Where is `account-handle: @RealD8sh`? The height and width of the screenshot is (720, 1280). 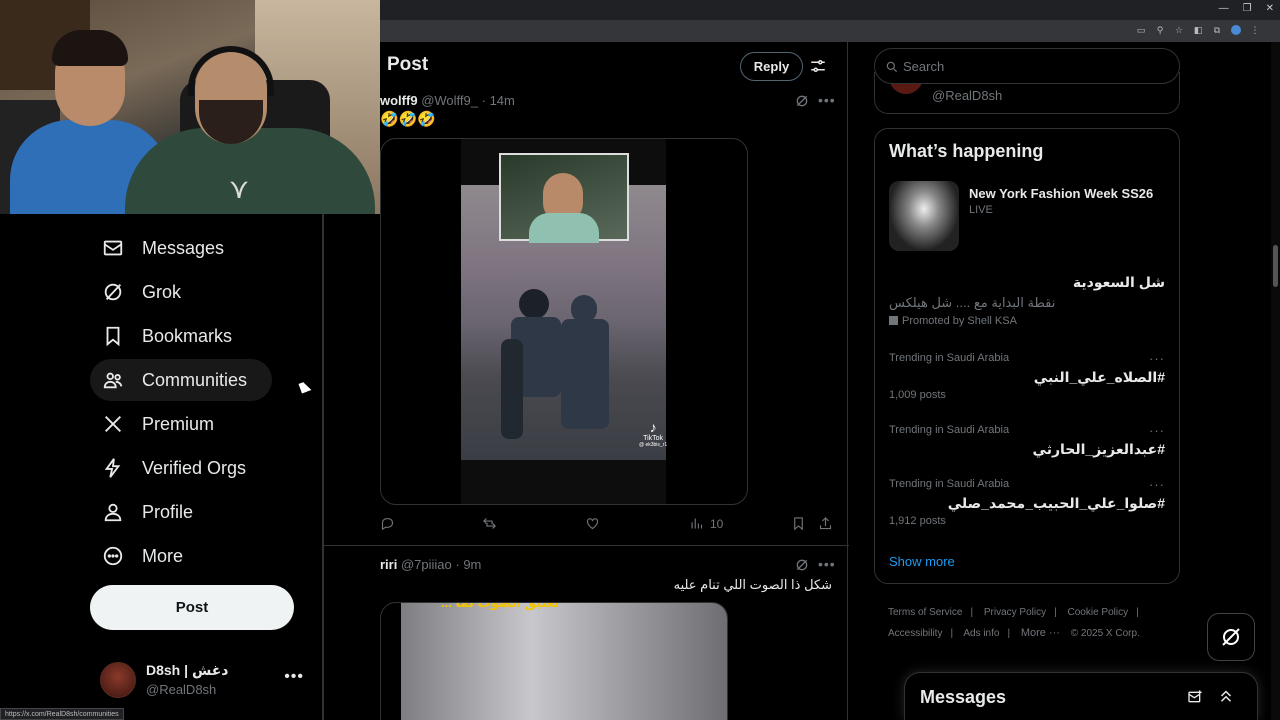 account-handle: @RealD8sh is located at coordinates (967, 95).